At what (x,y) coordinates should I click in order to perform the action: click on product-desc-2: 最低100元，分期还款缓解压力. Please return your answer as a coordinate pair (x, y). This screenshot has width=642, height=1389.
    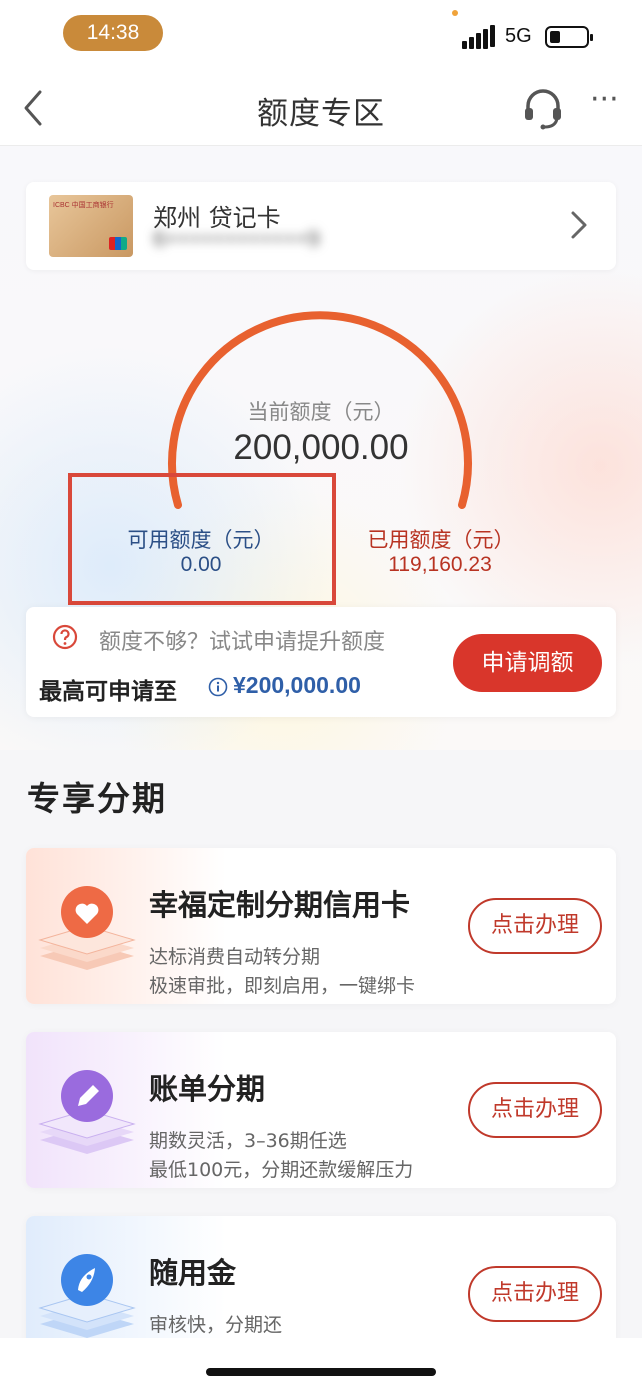
    Looking at the image, I should click on (281, 1170).